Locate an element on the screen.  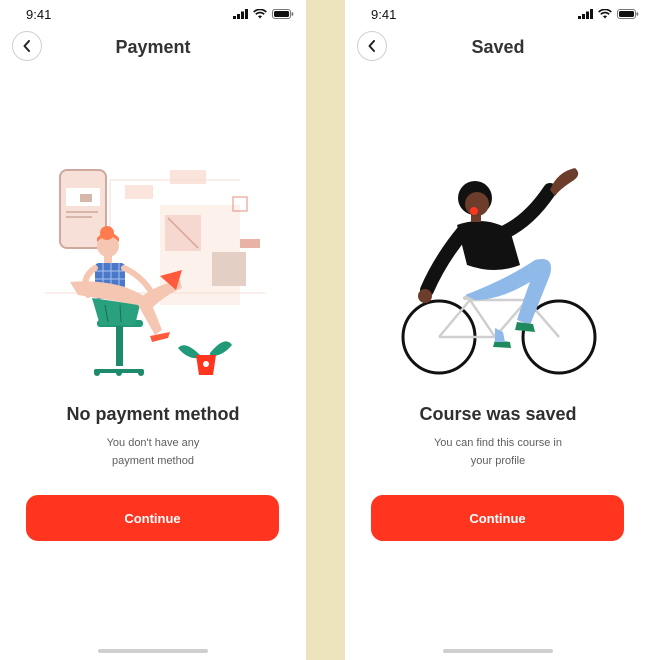
description-line-1: You can find this course in is located at coordinates (497, 443).